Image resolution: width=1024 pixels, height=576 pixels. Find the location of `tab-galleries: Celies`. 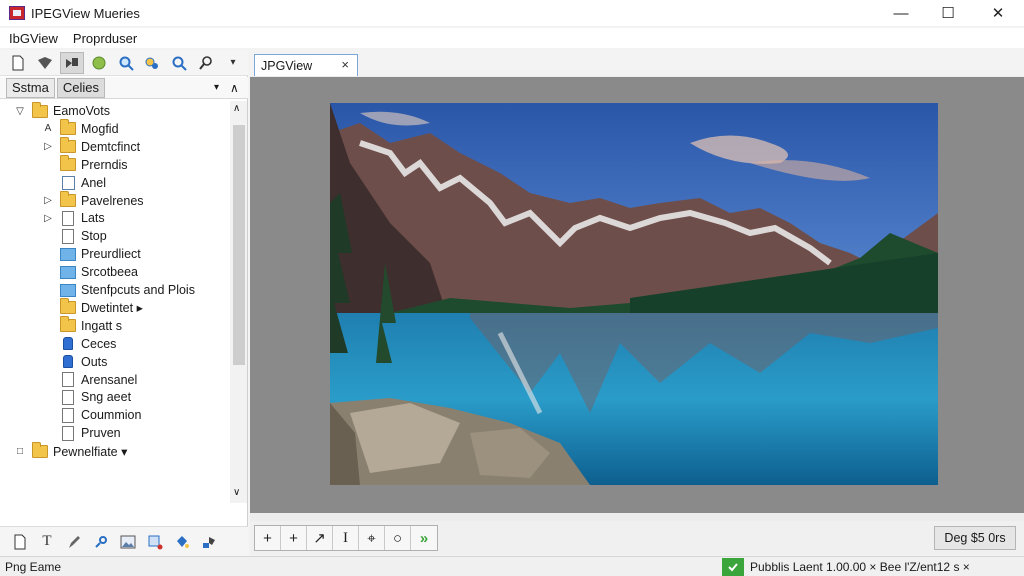

tab-galleries: Celies is located at coordinates (80, 87).